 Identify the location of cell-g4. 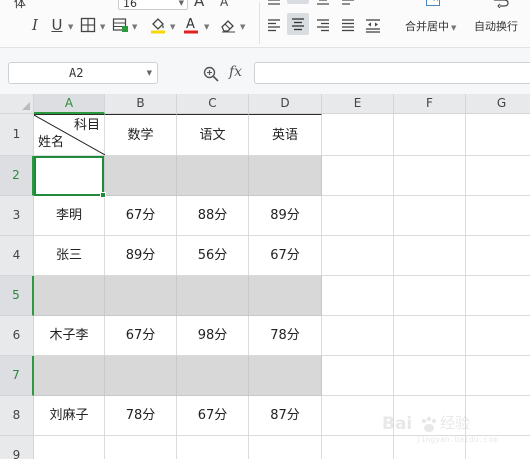
(498, 256).